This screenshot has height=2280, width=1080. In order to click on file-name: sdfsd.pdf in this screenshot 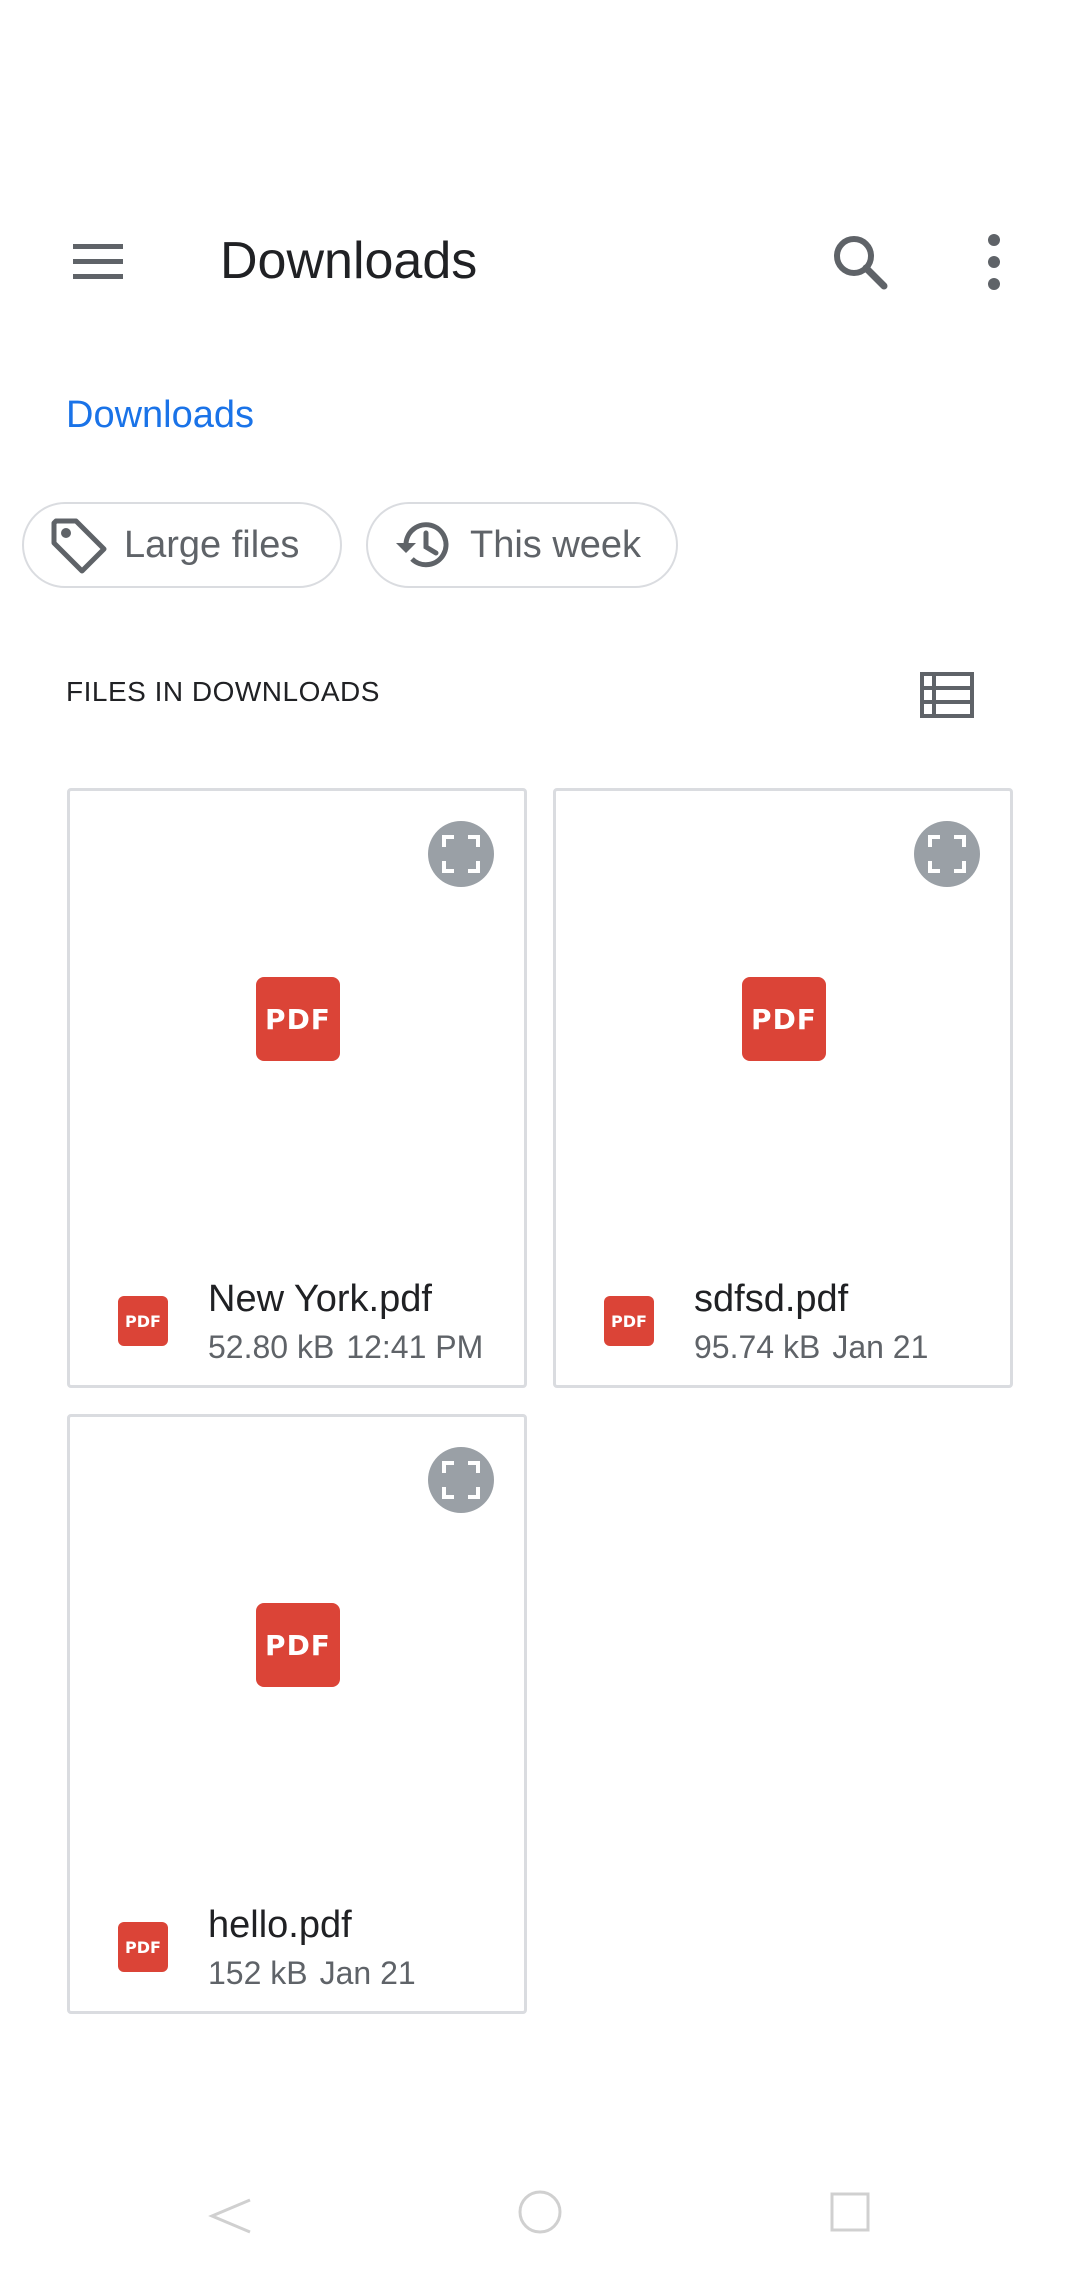, I will do `click(771, 1299)`.